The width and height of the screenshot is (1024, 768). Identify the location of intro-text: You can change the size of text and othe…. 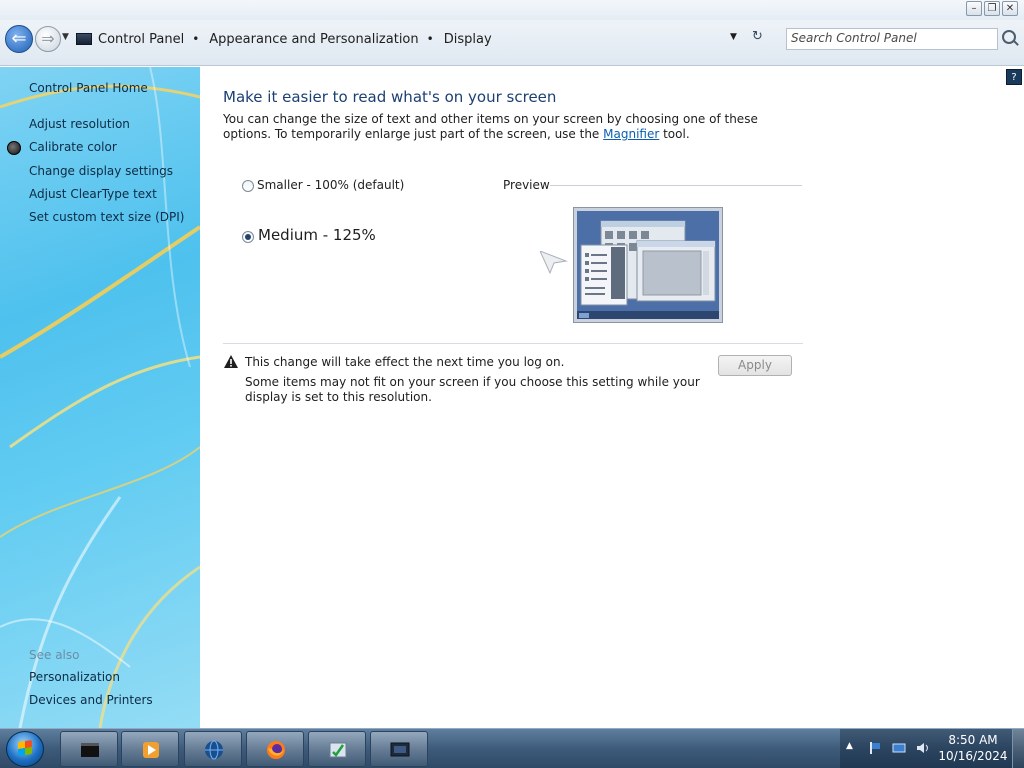
(503, 127).